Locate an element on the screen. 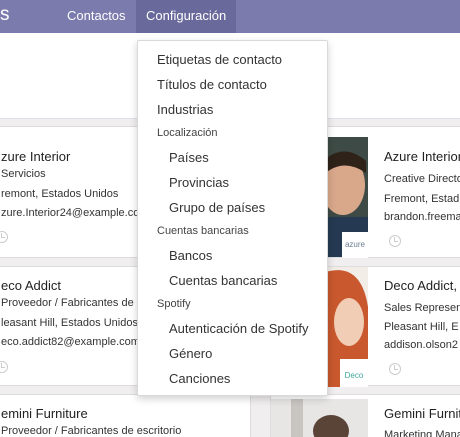  contact-category: Servicios is located at coordinates (23, 174).